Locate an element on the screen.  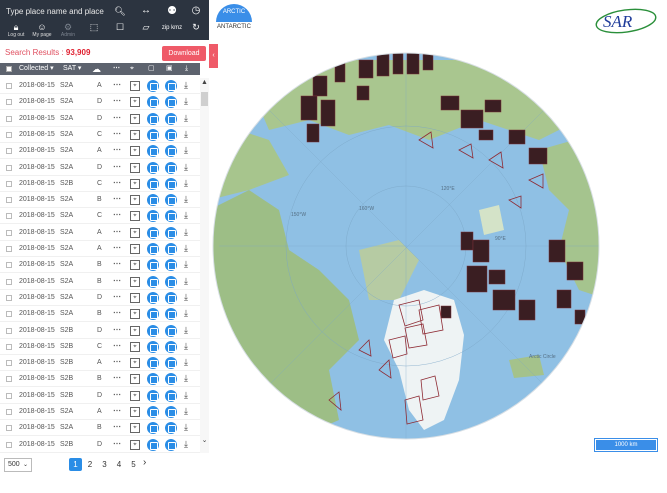
mypage-button: ☺ My page is located at coordinates (42, 31).